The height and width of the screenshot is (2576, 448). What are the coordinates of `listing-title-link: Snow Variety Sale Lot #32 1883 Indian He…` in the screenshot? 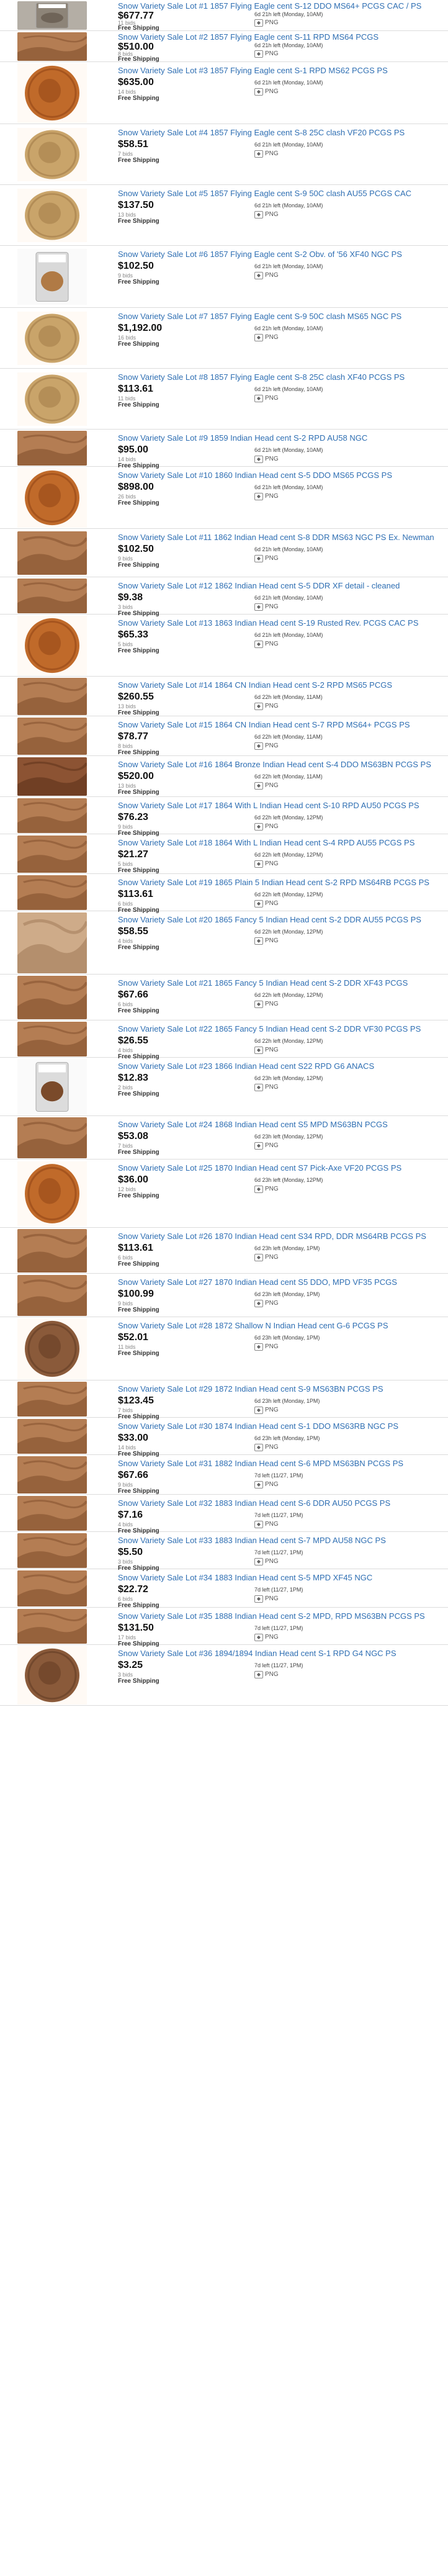 It's located at (280, 1503).